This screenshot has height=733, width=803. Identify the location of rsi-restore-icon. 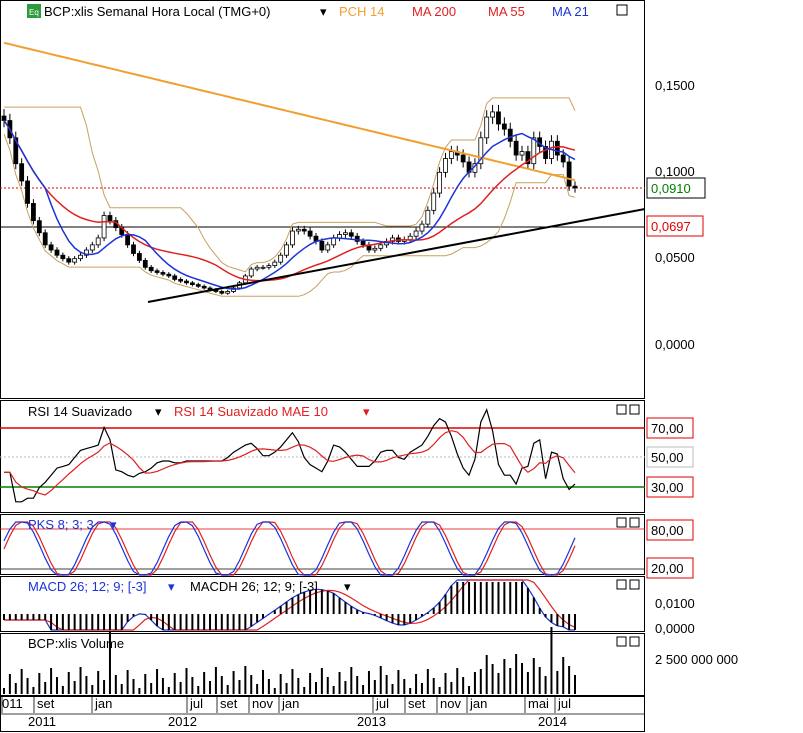
(621, 409).